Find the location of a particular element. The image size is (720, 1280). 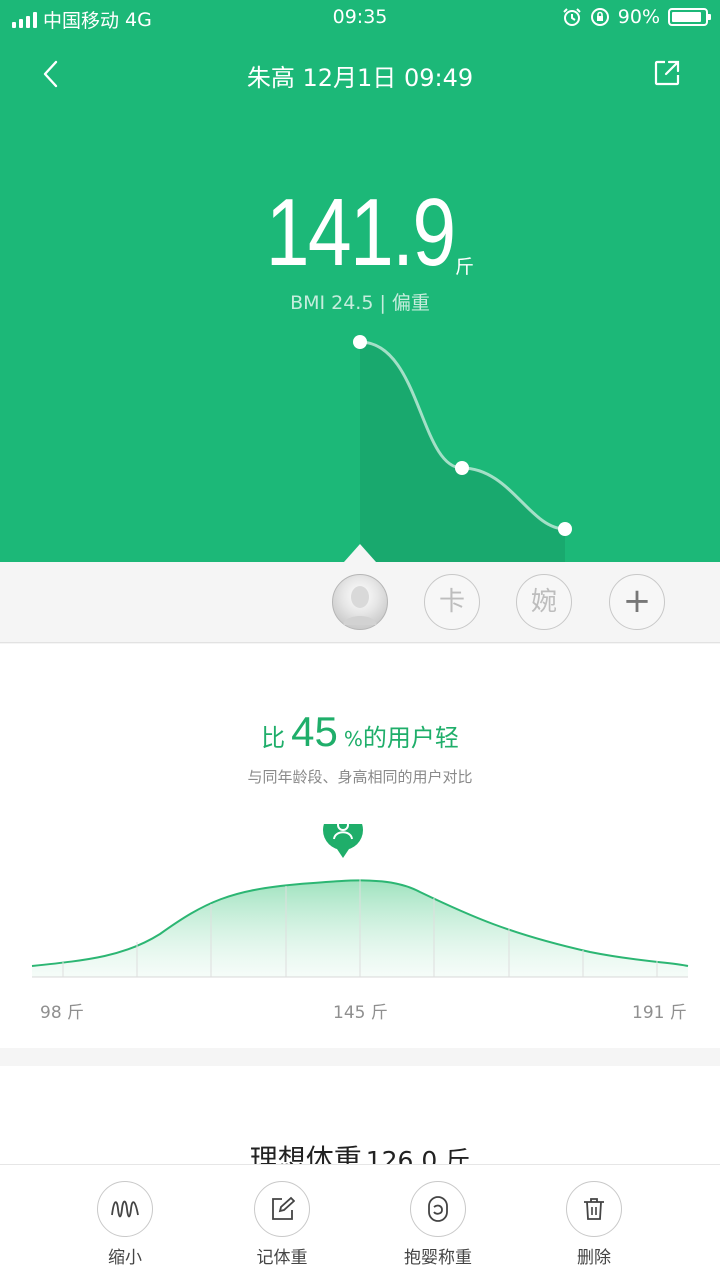

wave-icon is located at coordinates (125, 1209).